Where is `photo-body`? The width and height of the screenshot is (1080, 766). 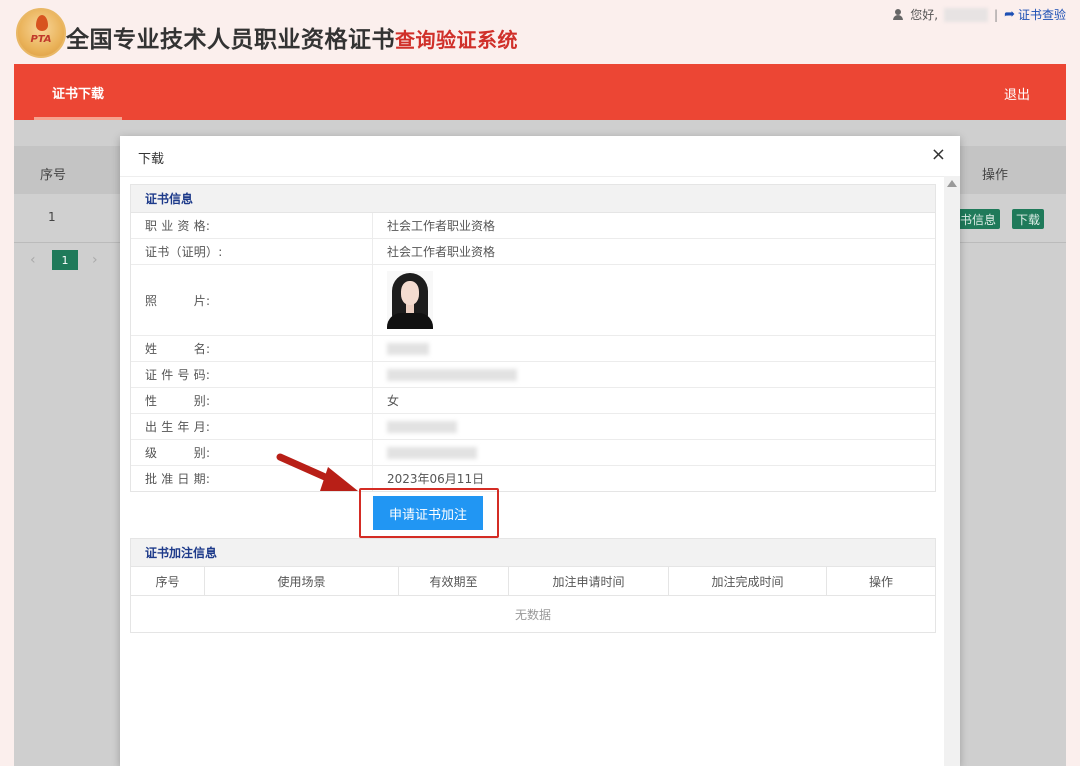
photo-body is located at coordinates (410, 321).